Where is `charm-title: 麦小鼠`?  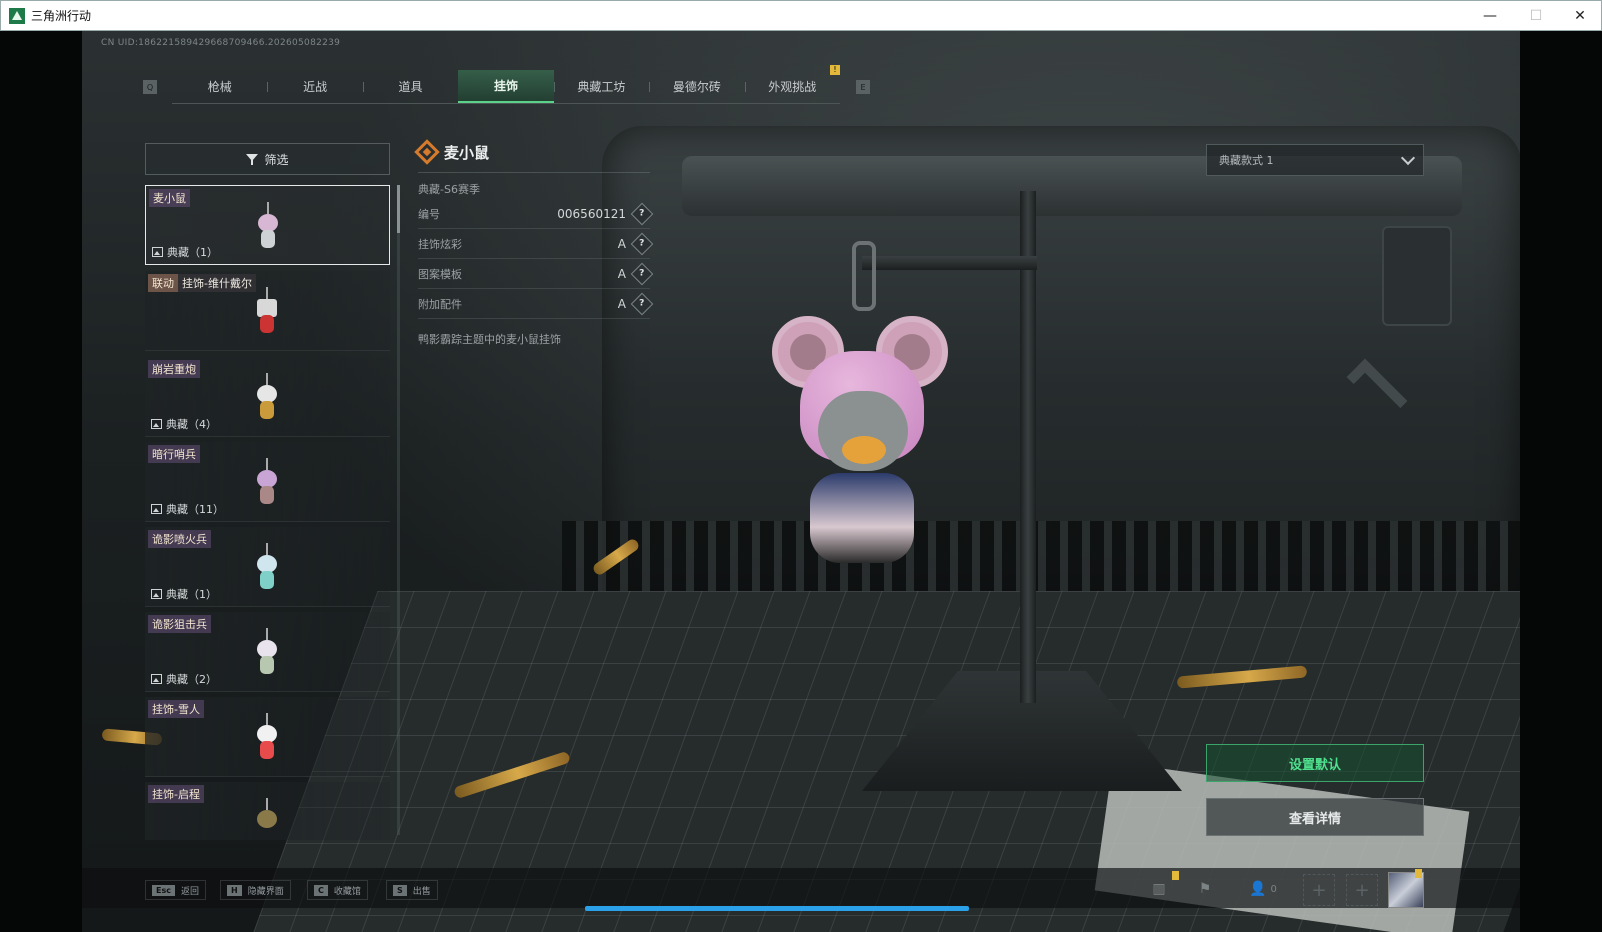
charm-title: 麦小鼠 is located at coordinates (467, 152).